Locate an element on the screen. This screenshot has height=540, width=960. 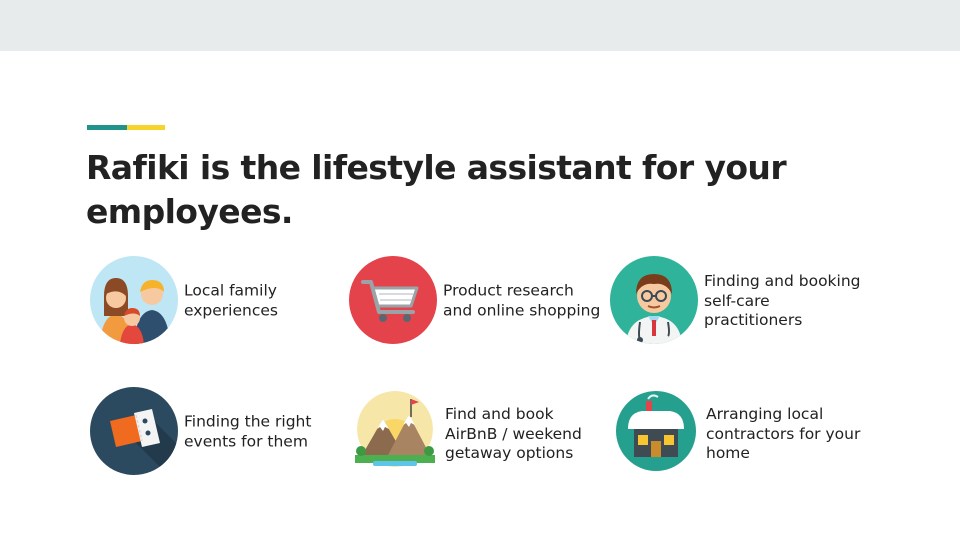
mountain-getaway-icon is located at coordinates (395, 433).